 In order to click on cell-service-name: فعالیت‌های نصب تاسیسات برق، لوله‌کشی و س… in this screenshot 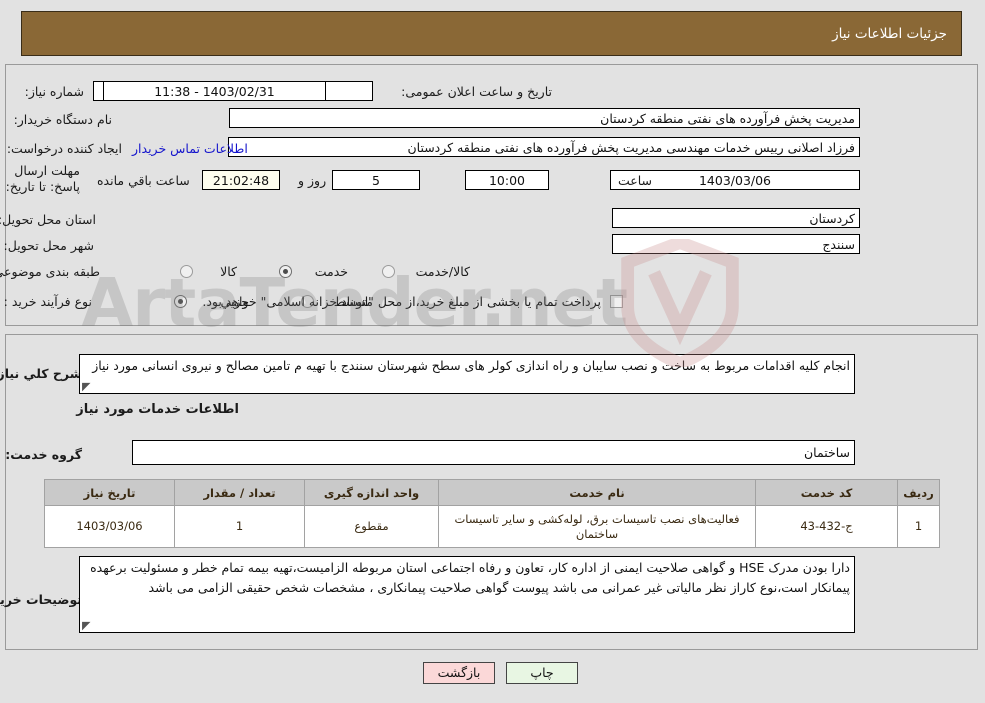, I will do `click(598, 526)`.